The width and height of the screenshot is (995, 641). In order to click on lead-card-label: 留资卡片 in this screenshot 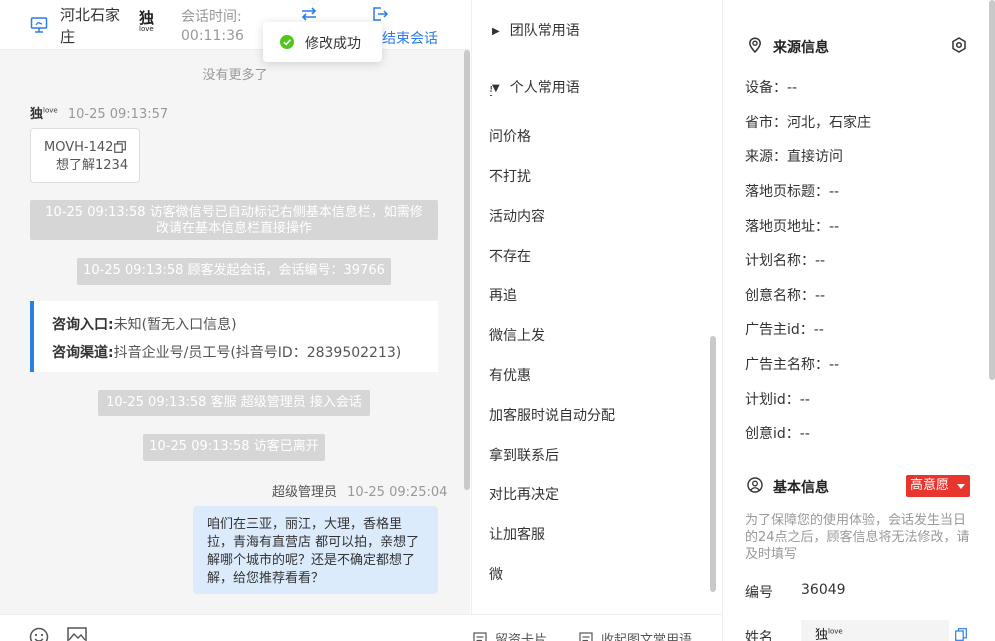, I will do `click(521, 637)`.